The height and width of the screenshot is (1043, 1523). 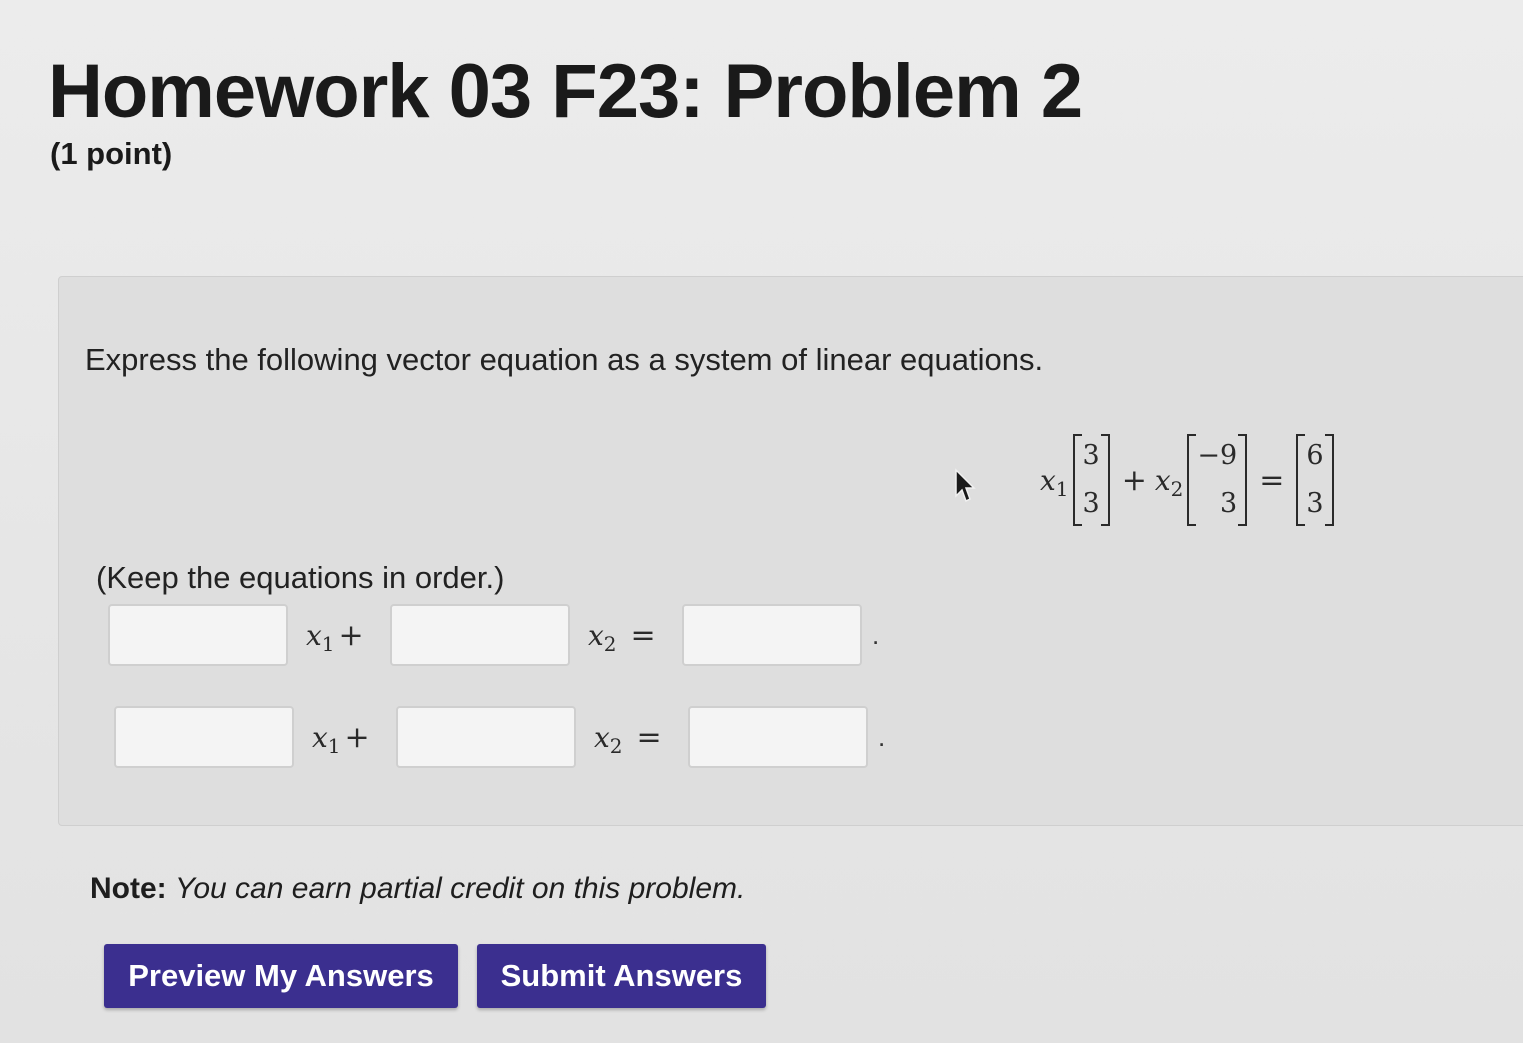 I want to click on vector-eq-var-x2: x2, so click(x=1169, y=482).